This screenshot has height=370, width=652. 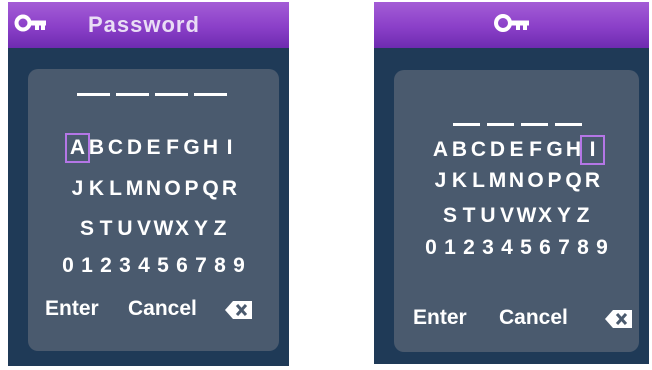 I want to click on page-title: Password, so click(x=144, y=24).